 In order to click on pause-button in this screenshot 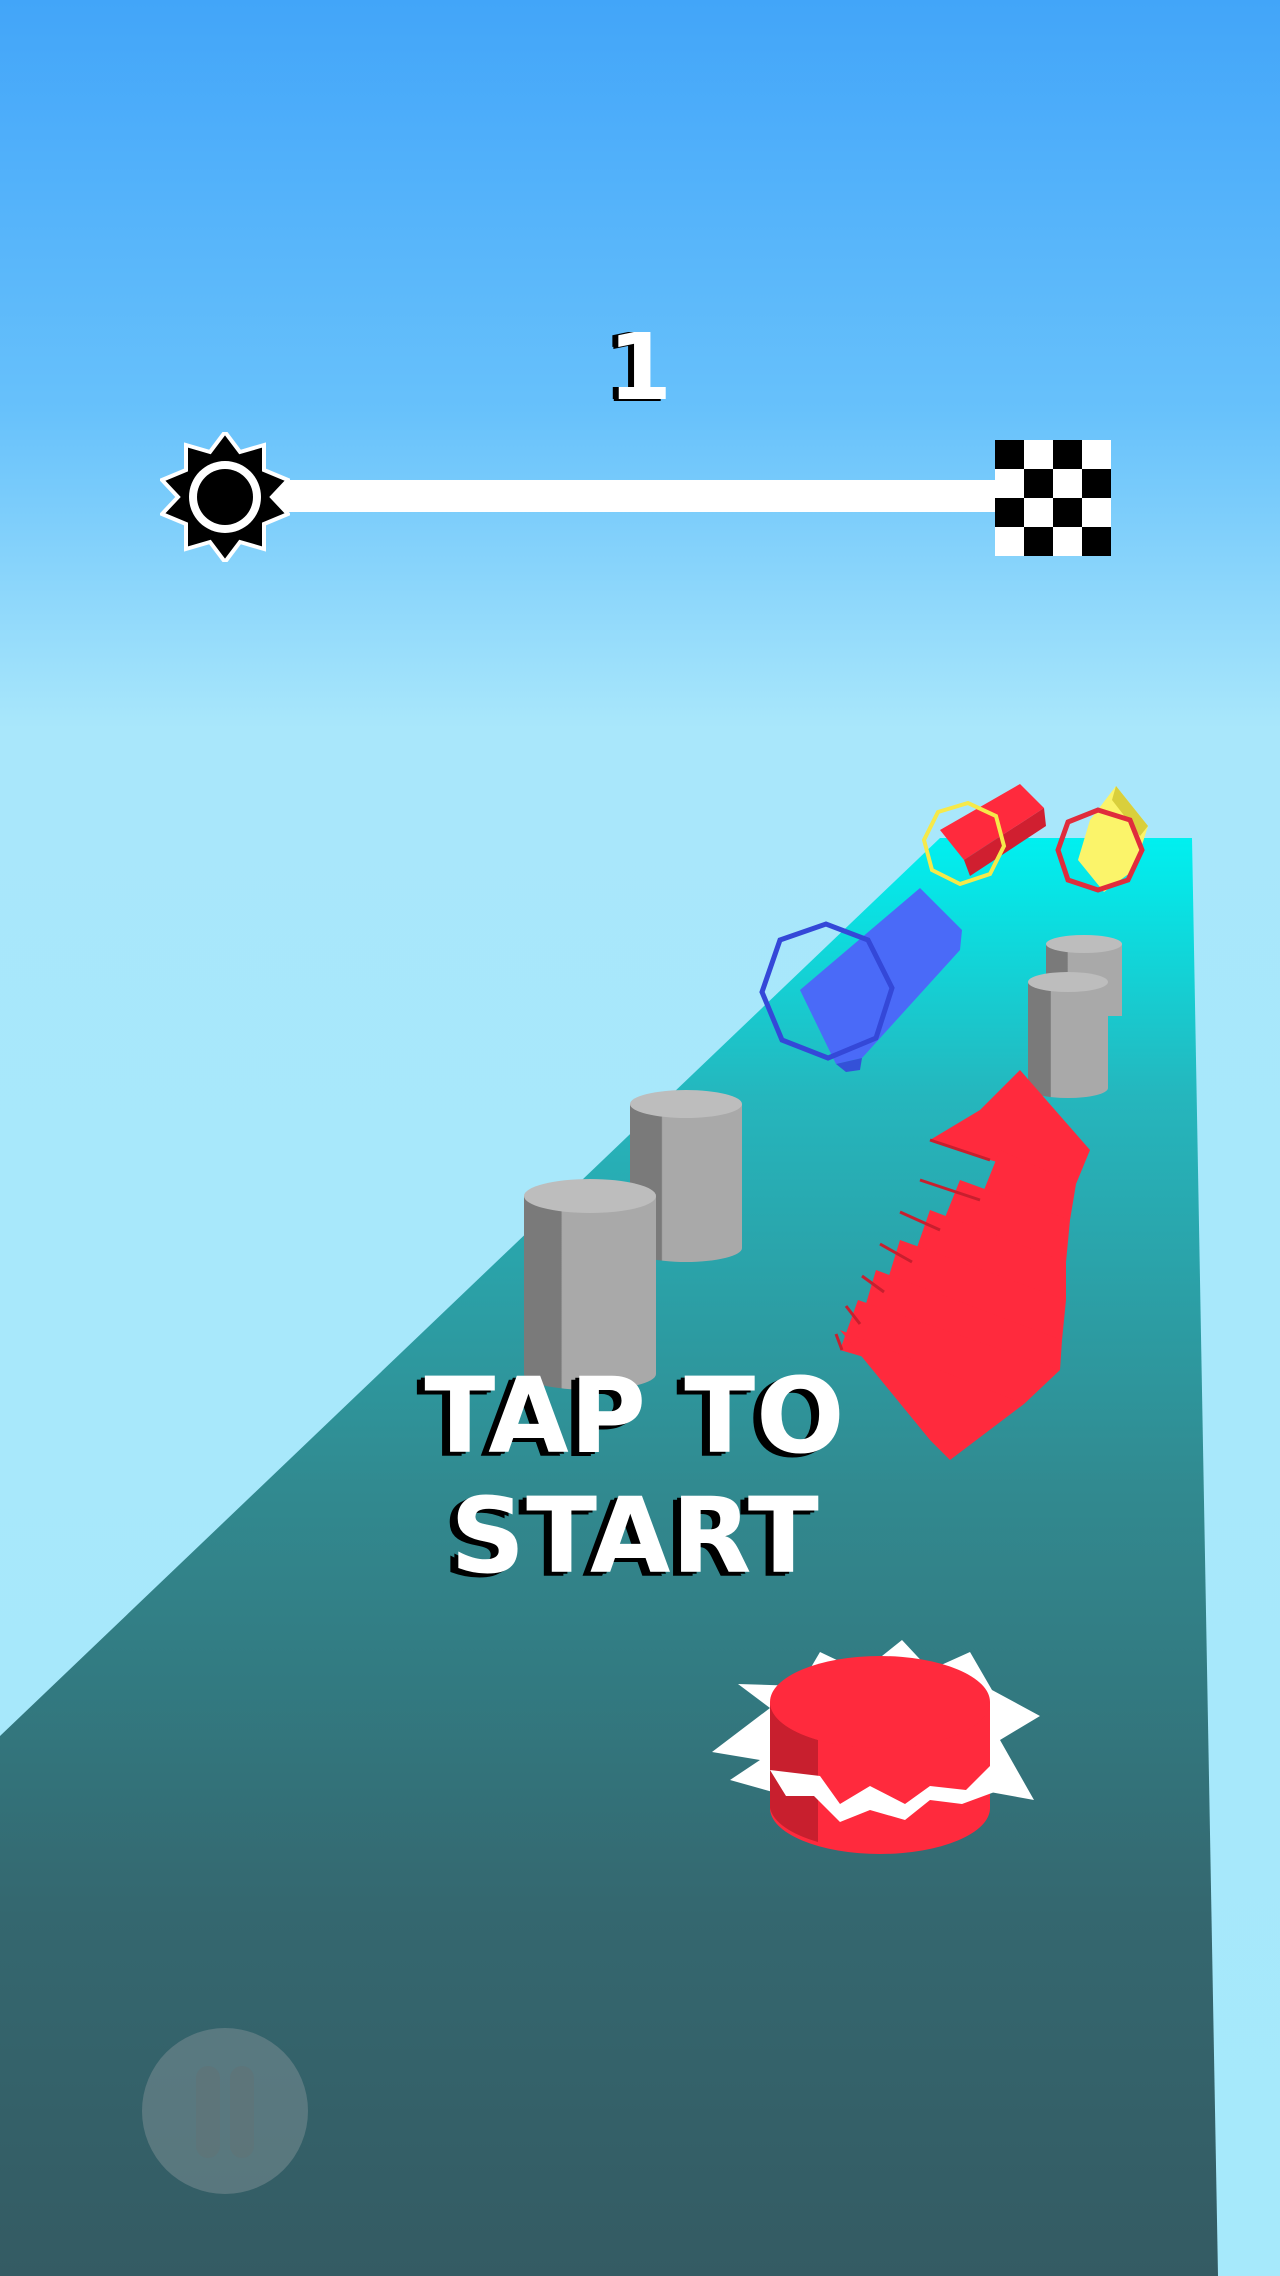, I will do `click(225, 2111)`.